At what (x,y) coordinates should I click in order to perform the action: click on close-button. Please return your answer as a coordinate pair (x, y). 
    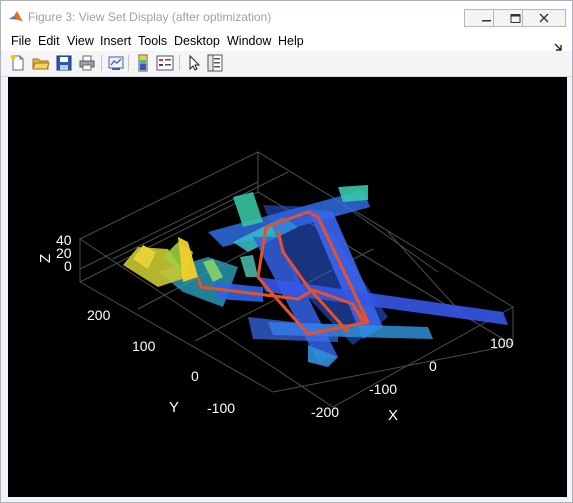
    Looking at the image, I should click on (544, 18).